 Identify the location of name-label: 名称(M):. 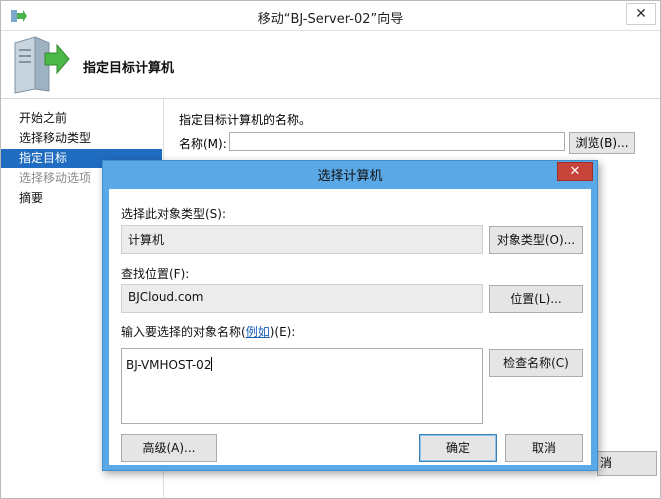
(203, 144).